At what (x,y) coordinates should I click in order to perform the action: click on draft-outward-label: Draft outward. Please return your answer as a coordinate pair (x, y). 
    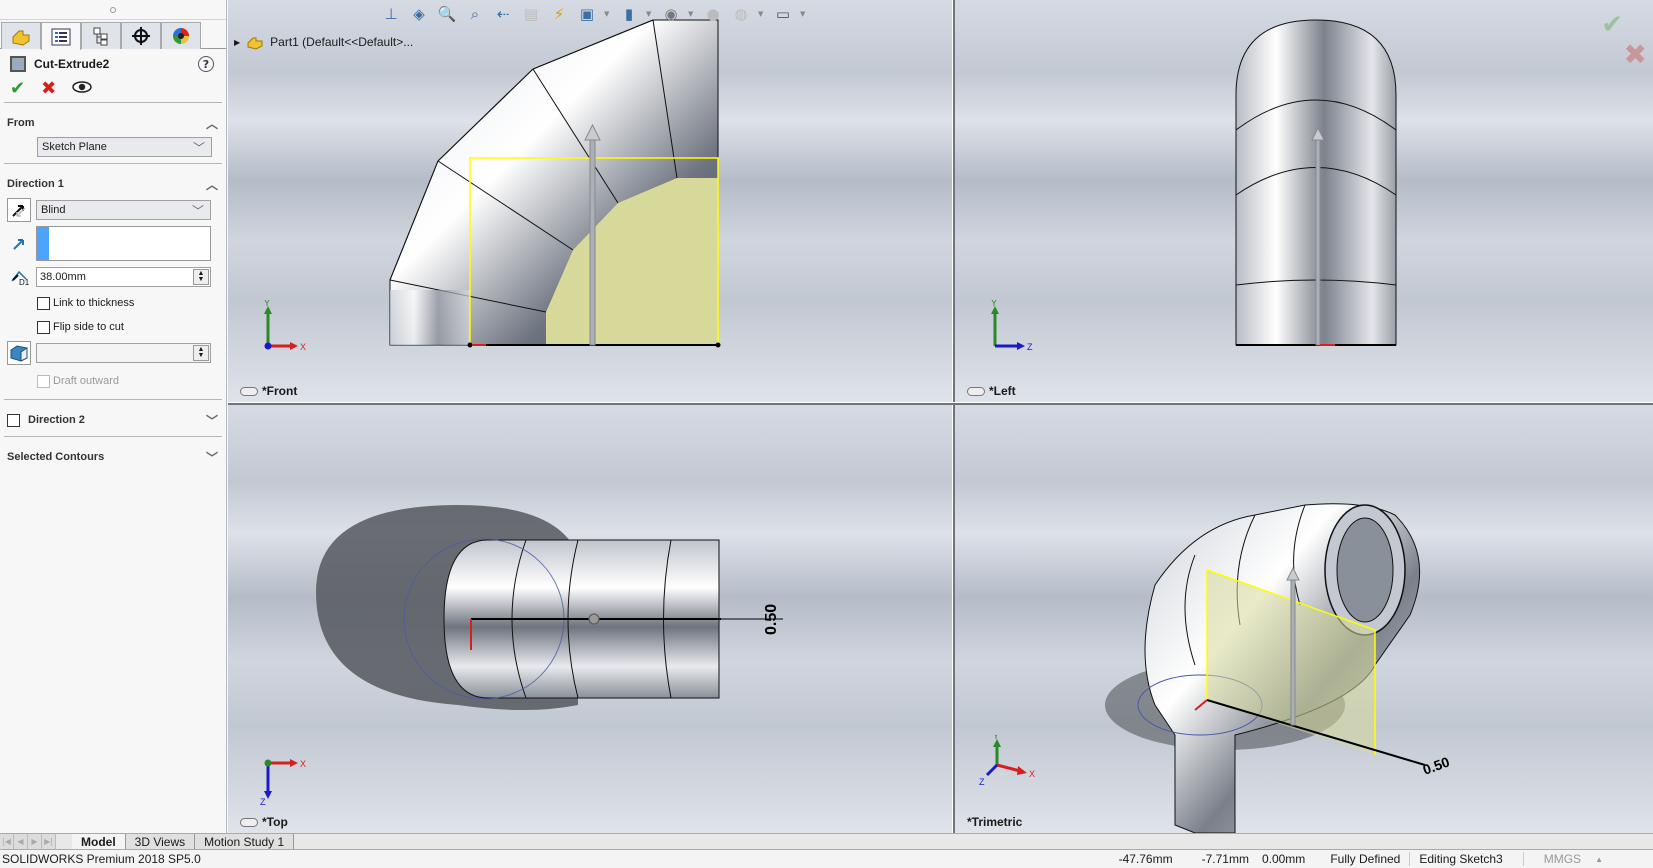
    Looking at the image, I should click on (86, 381).